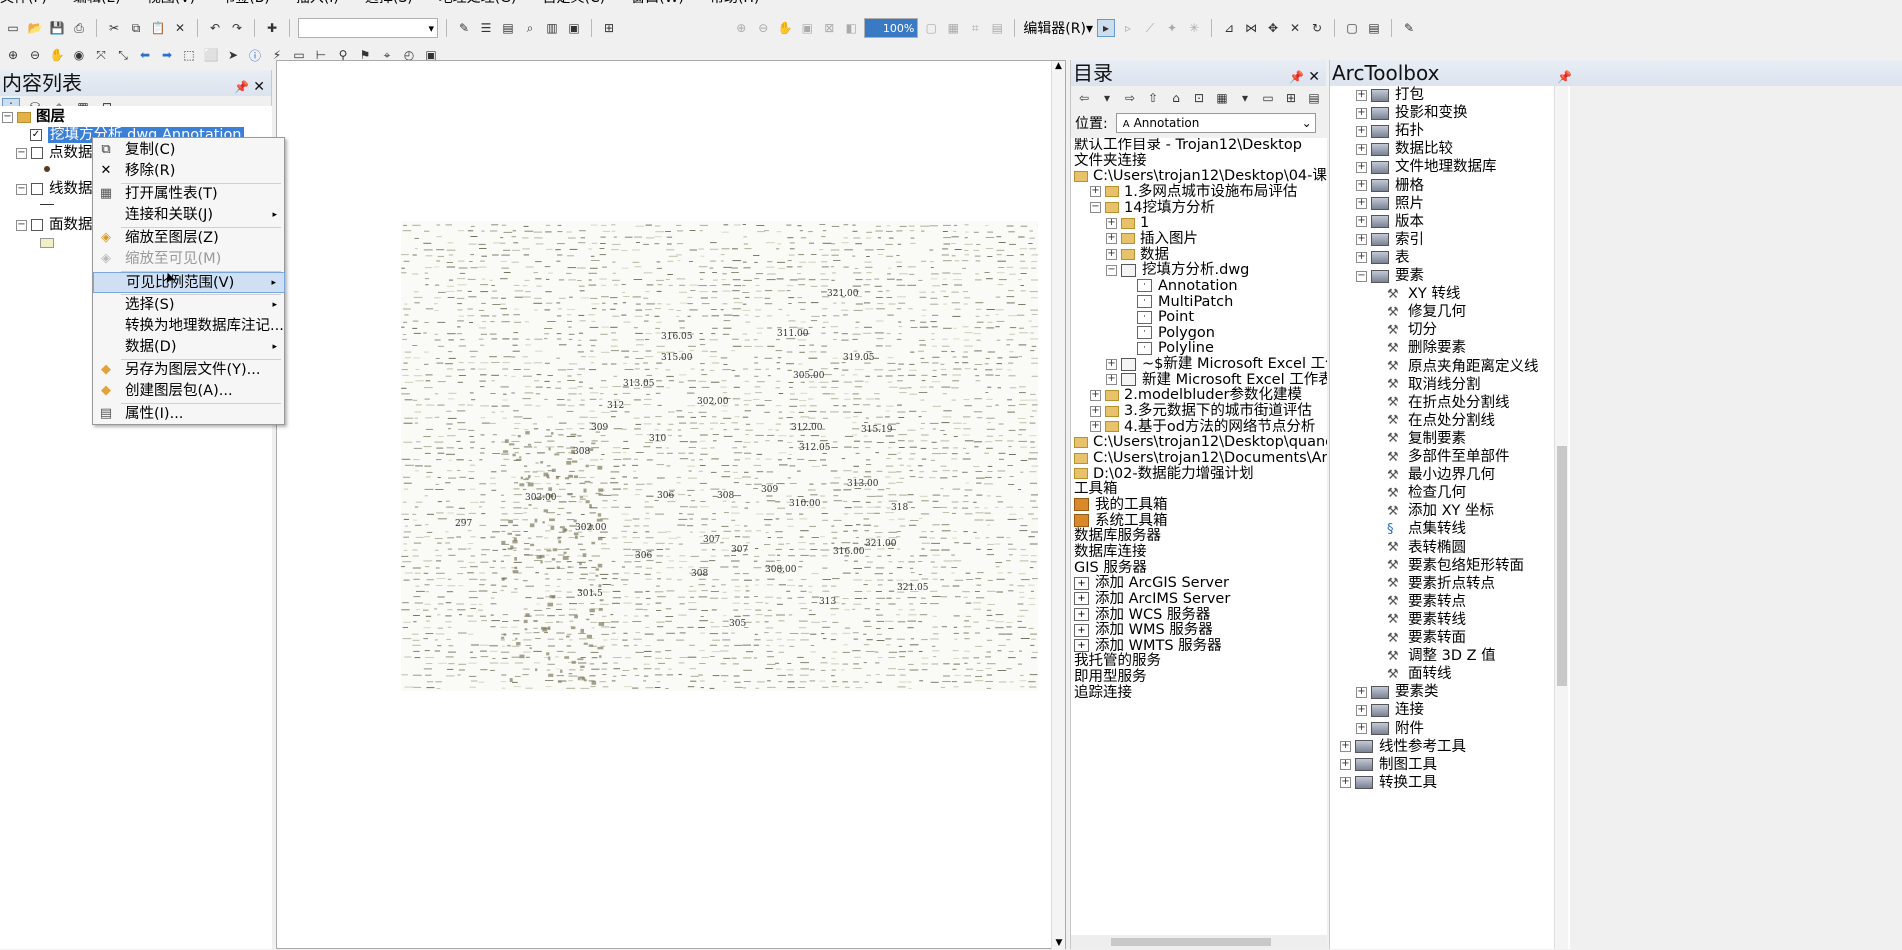 The width and height of the screenshot is (1902, 950). I want to click on context-menu-item: ◈ 缩放至图层(Z), so click(189, 238).